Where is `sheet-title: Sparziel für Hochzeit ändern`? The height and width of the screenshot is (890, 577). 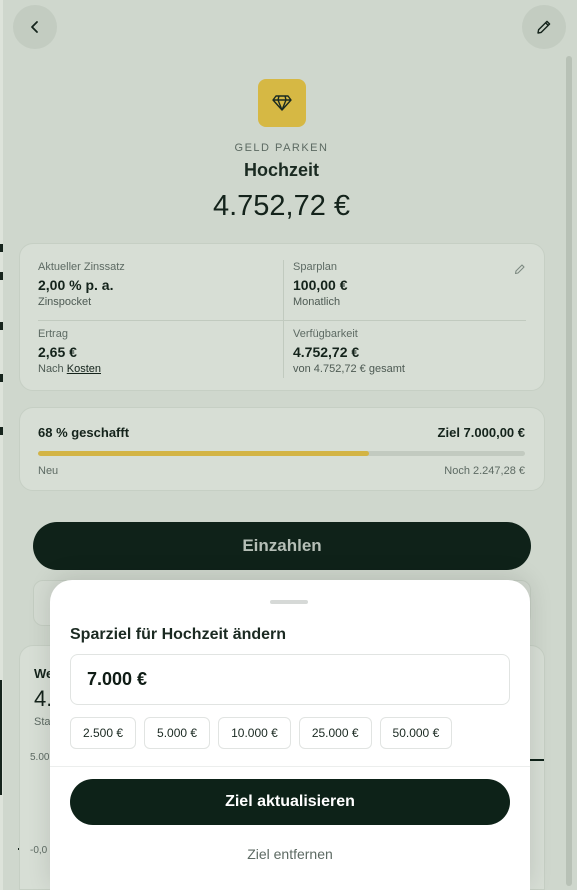 sheet-title: Sparziel für Hochzeit ändern is located at coordinates (178, 634).